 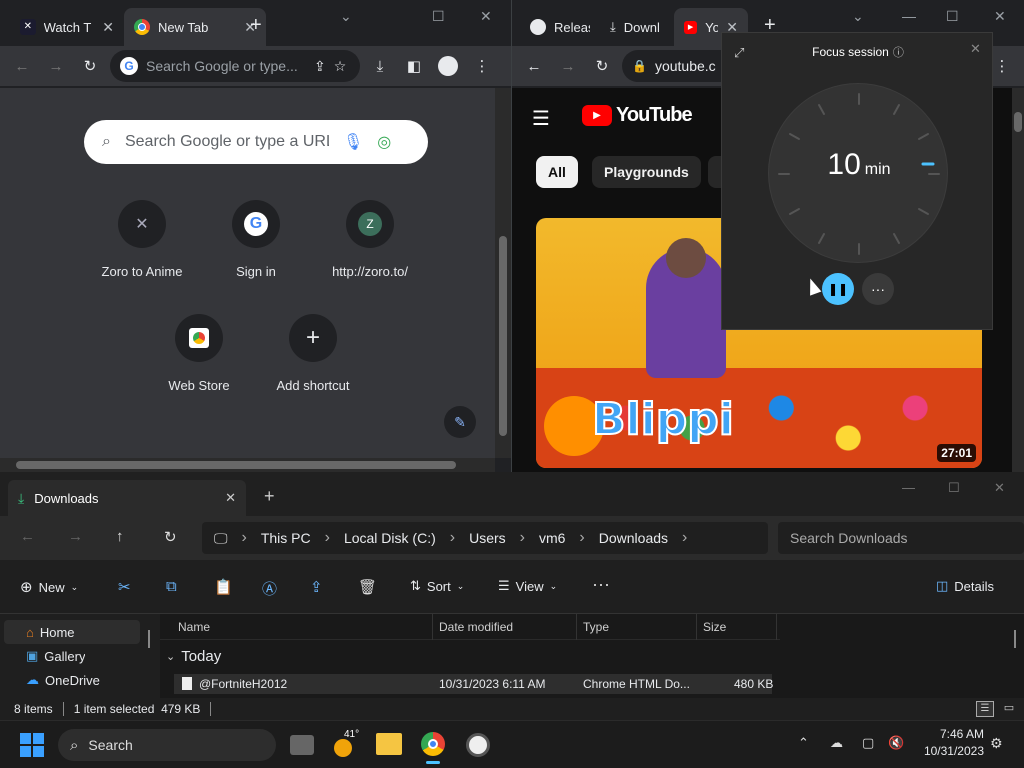 I want to click on view-button: ☰ View ⌄, so click(x=527, y=586).